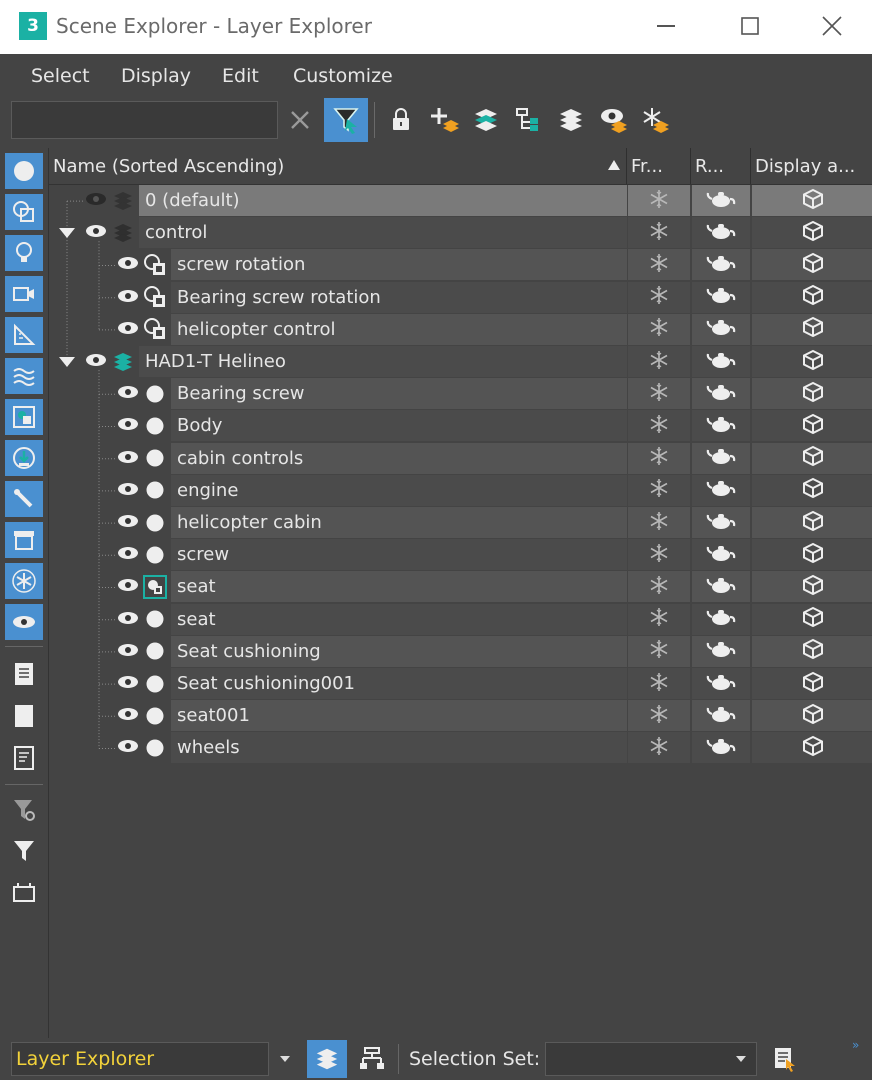 The width and height of the screenshot is (872, 1080). Describe the element at coordinates (140, 1059) in the screenshot. I see `explorer-mode-select: Layer Explorer` at that location.